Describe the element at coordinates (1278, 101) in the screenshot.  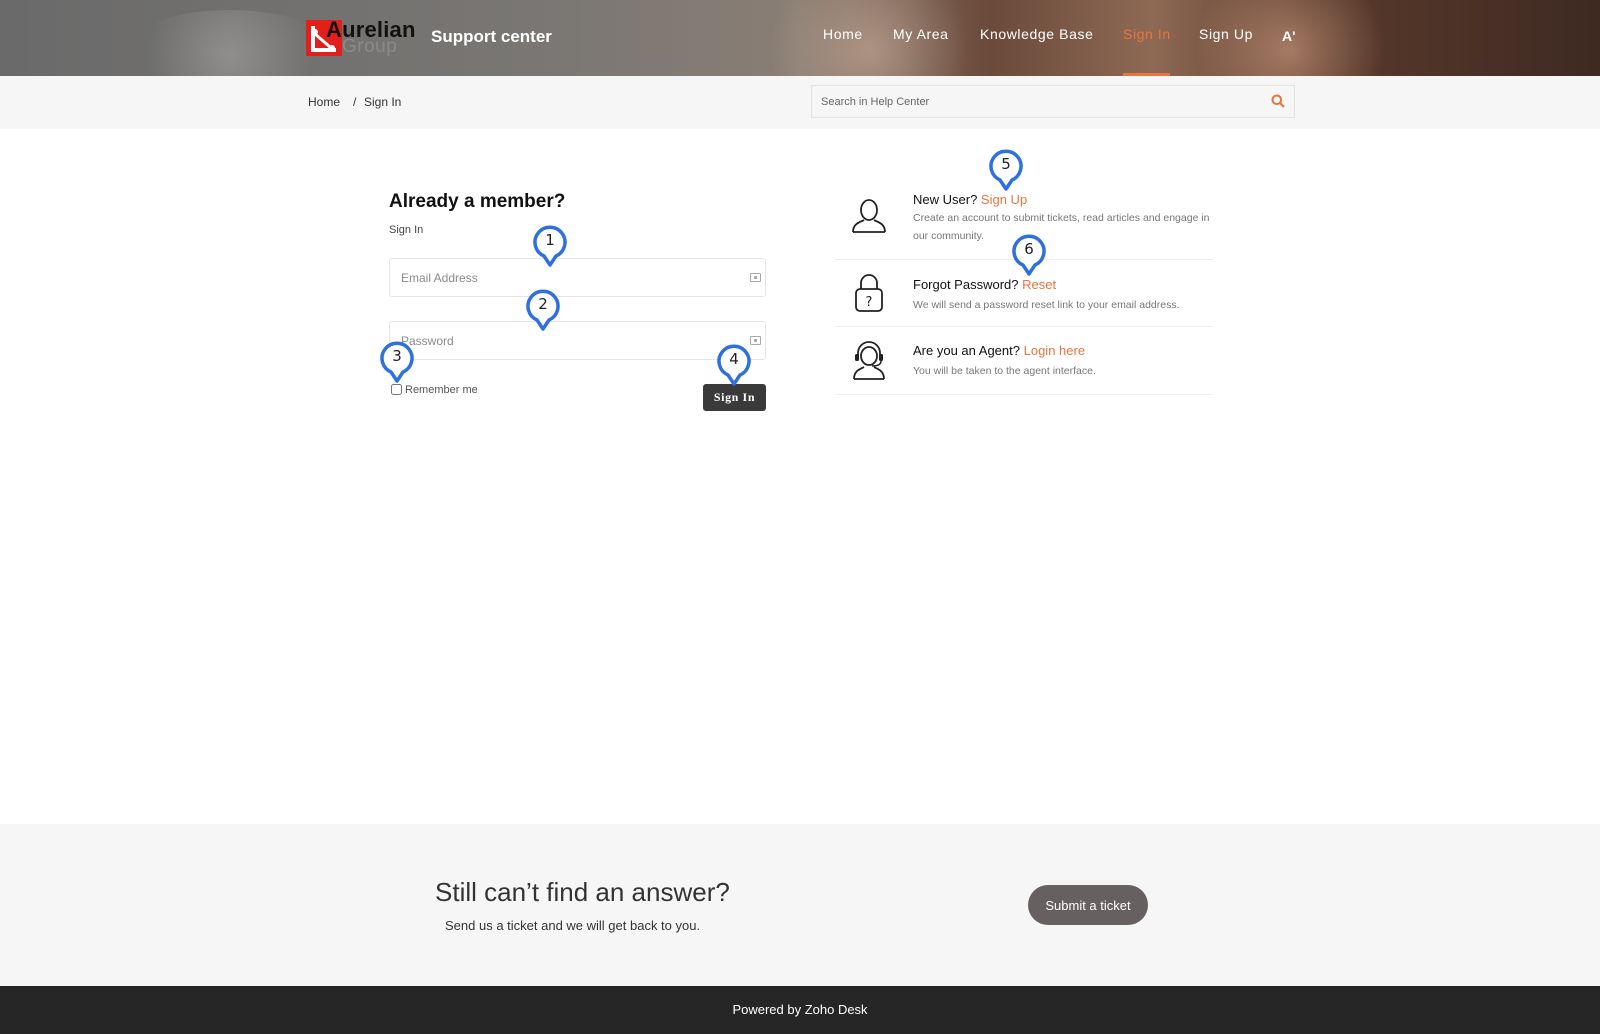
I see `search-icon` at that location.